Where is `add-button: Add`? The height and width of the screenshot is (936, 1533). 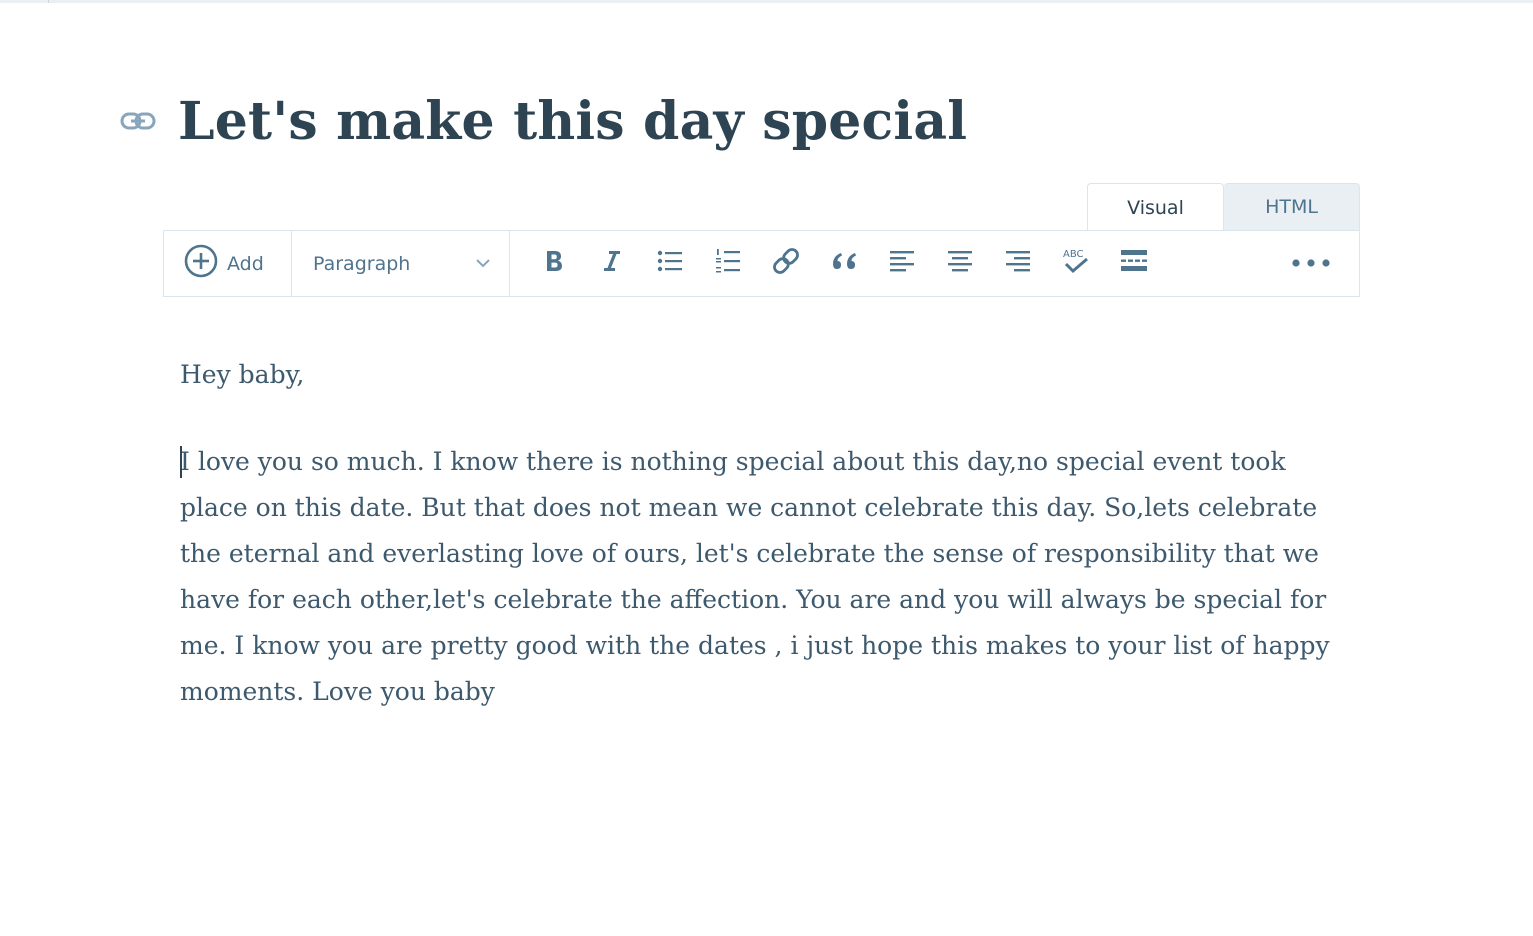
add-button: Add is located at coordinates (228, 263).